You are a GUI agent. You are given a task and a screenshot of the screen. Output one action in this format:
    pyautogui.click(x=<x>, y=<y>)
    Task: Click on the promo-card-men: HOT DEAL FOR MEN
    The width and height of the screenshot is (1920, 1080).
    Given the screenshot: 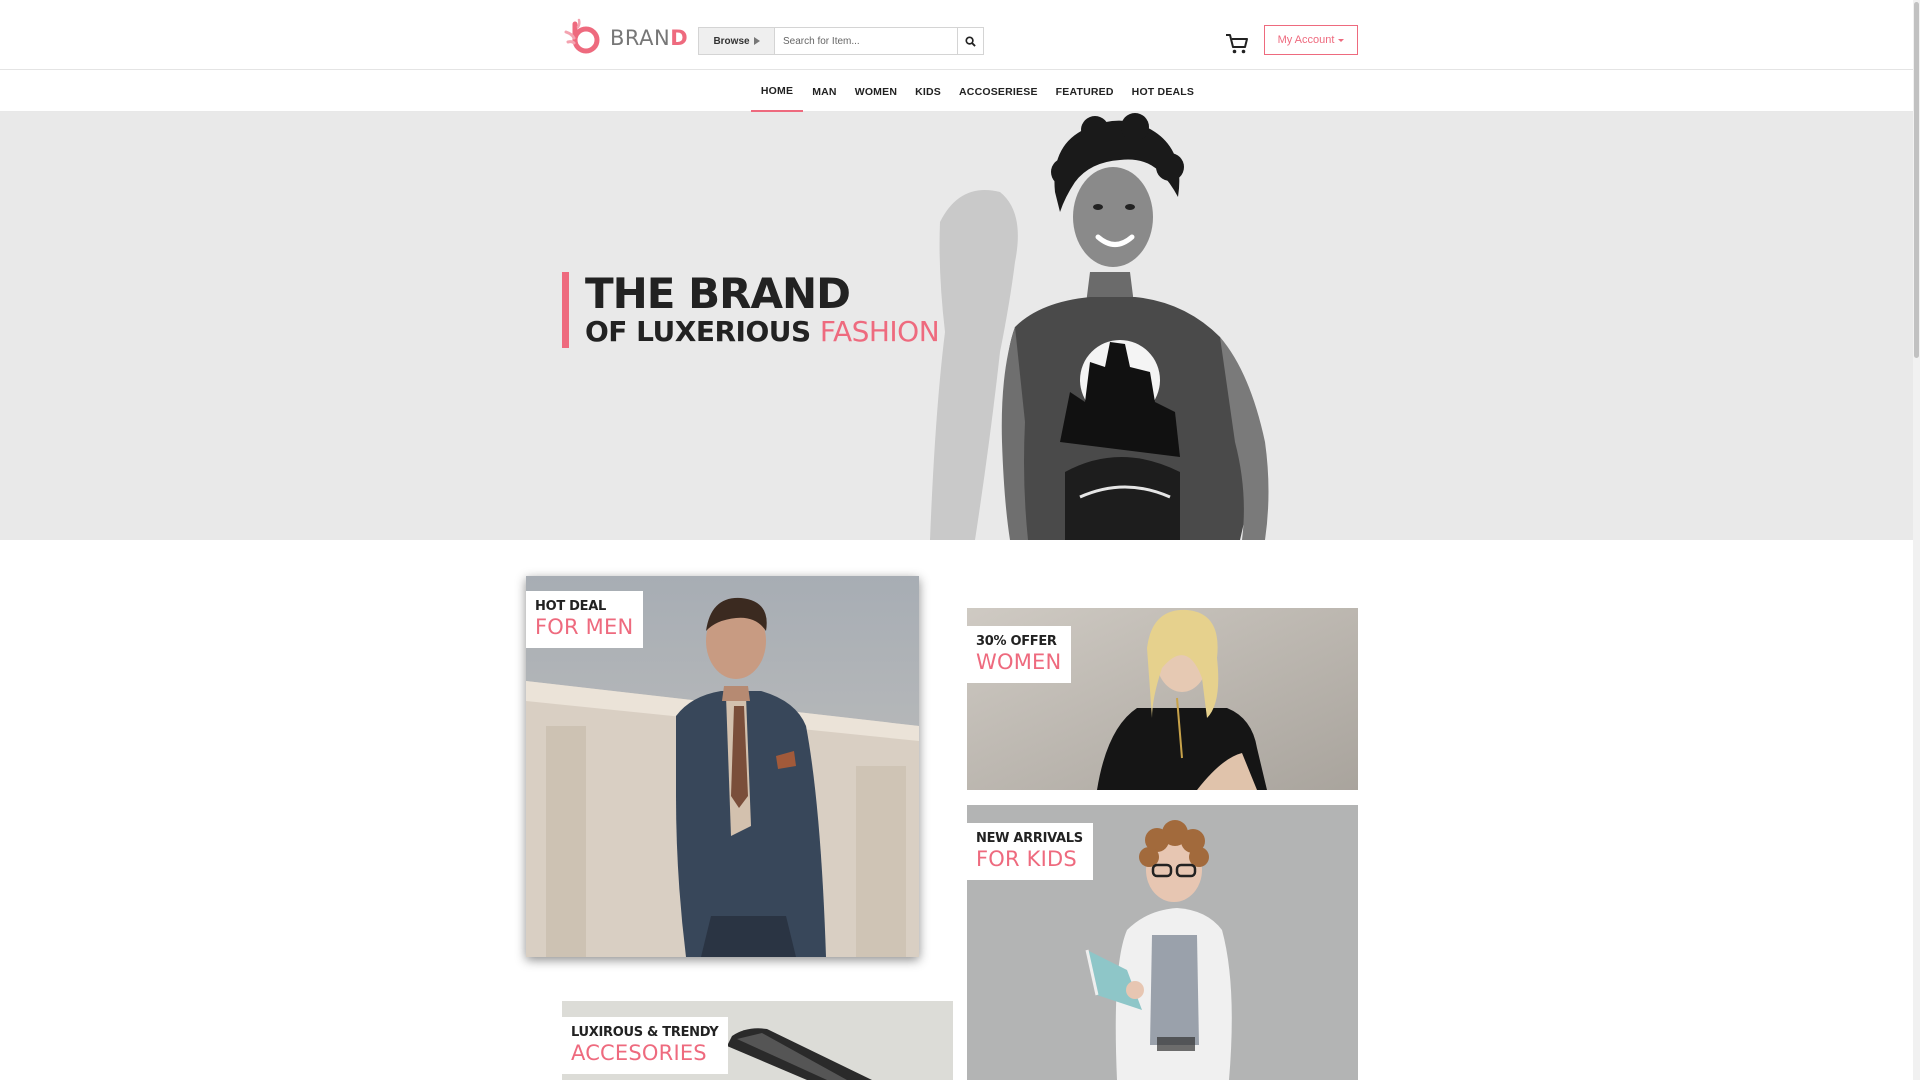 What is the action you would take?
    pyautogui.click(x=722, y=766)
    